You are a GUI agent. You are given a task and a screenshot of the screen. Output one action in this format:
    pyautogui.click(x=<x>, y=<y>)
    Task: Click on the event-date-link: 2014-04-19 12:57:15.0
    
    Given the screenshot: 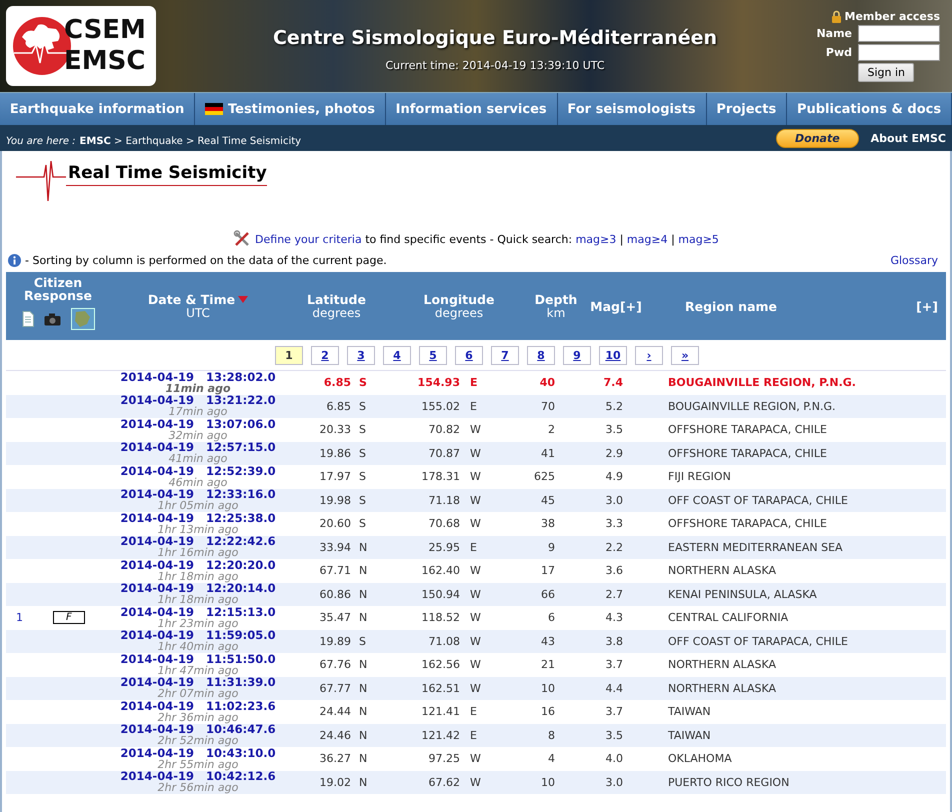 What is the action you would take?
    pyautogui.click(x=198, y=448)
    